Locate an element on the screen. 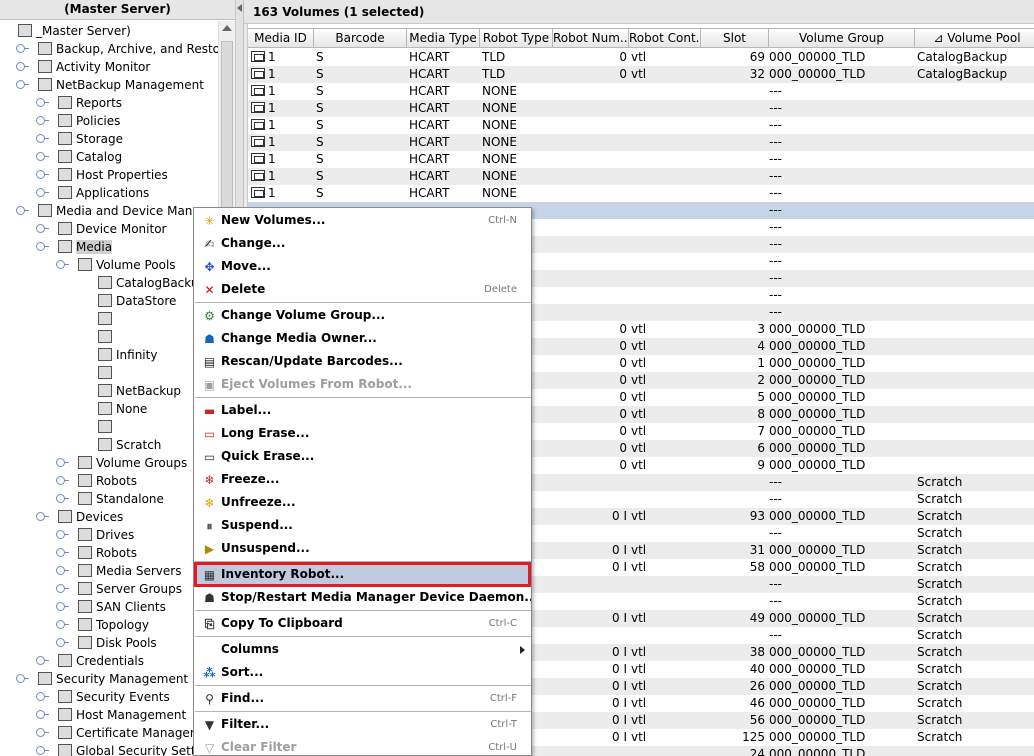  tree-node: Standalone is located at coordinates (121, 499).